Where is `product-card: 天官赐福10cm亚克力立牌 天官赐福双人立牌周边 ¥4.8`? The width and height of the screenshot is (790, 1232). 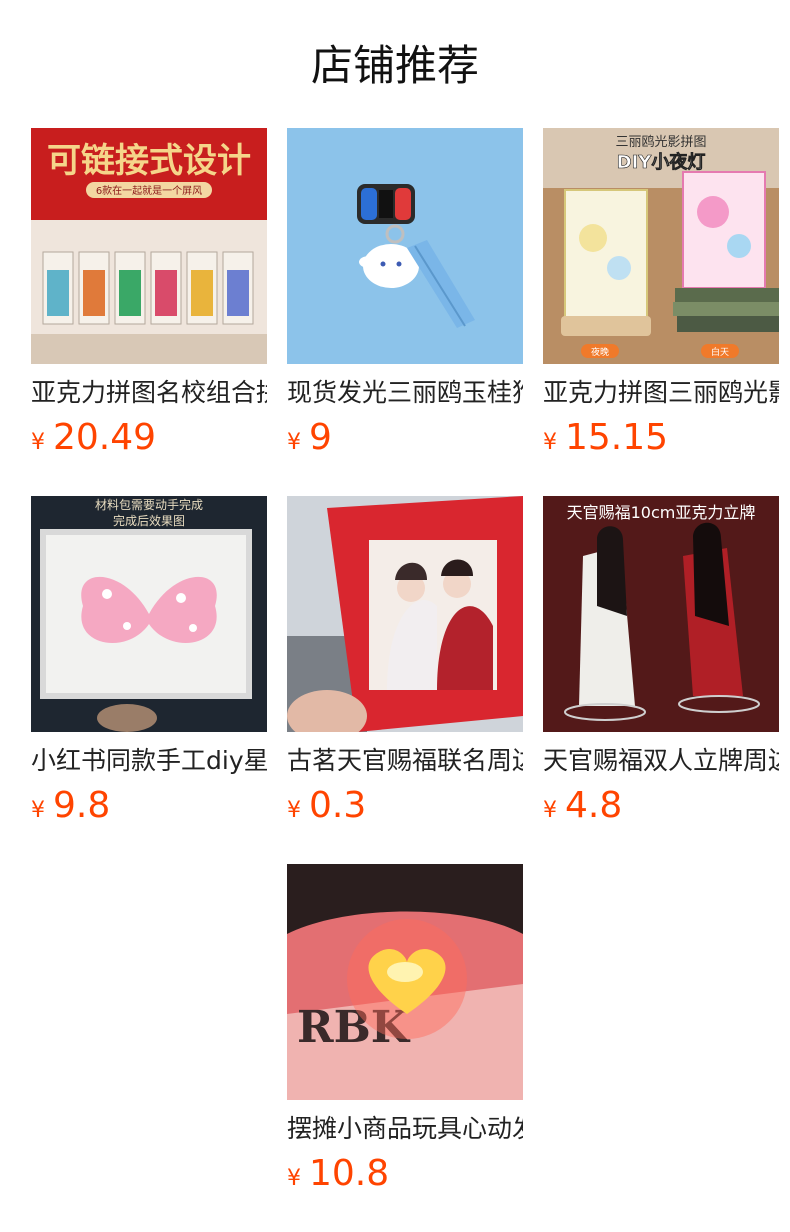
product-card: 天官赐福10cm亚克力立牌 天官赐福双人立牌周边 ¥4.8 is located at coordinates (661, 666).